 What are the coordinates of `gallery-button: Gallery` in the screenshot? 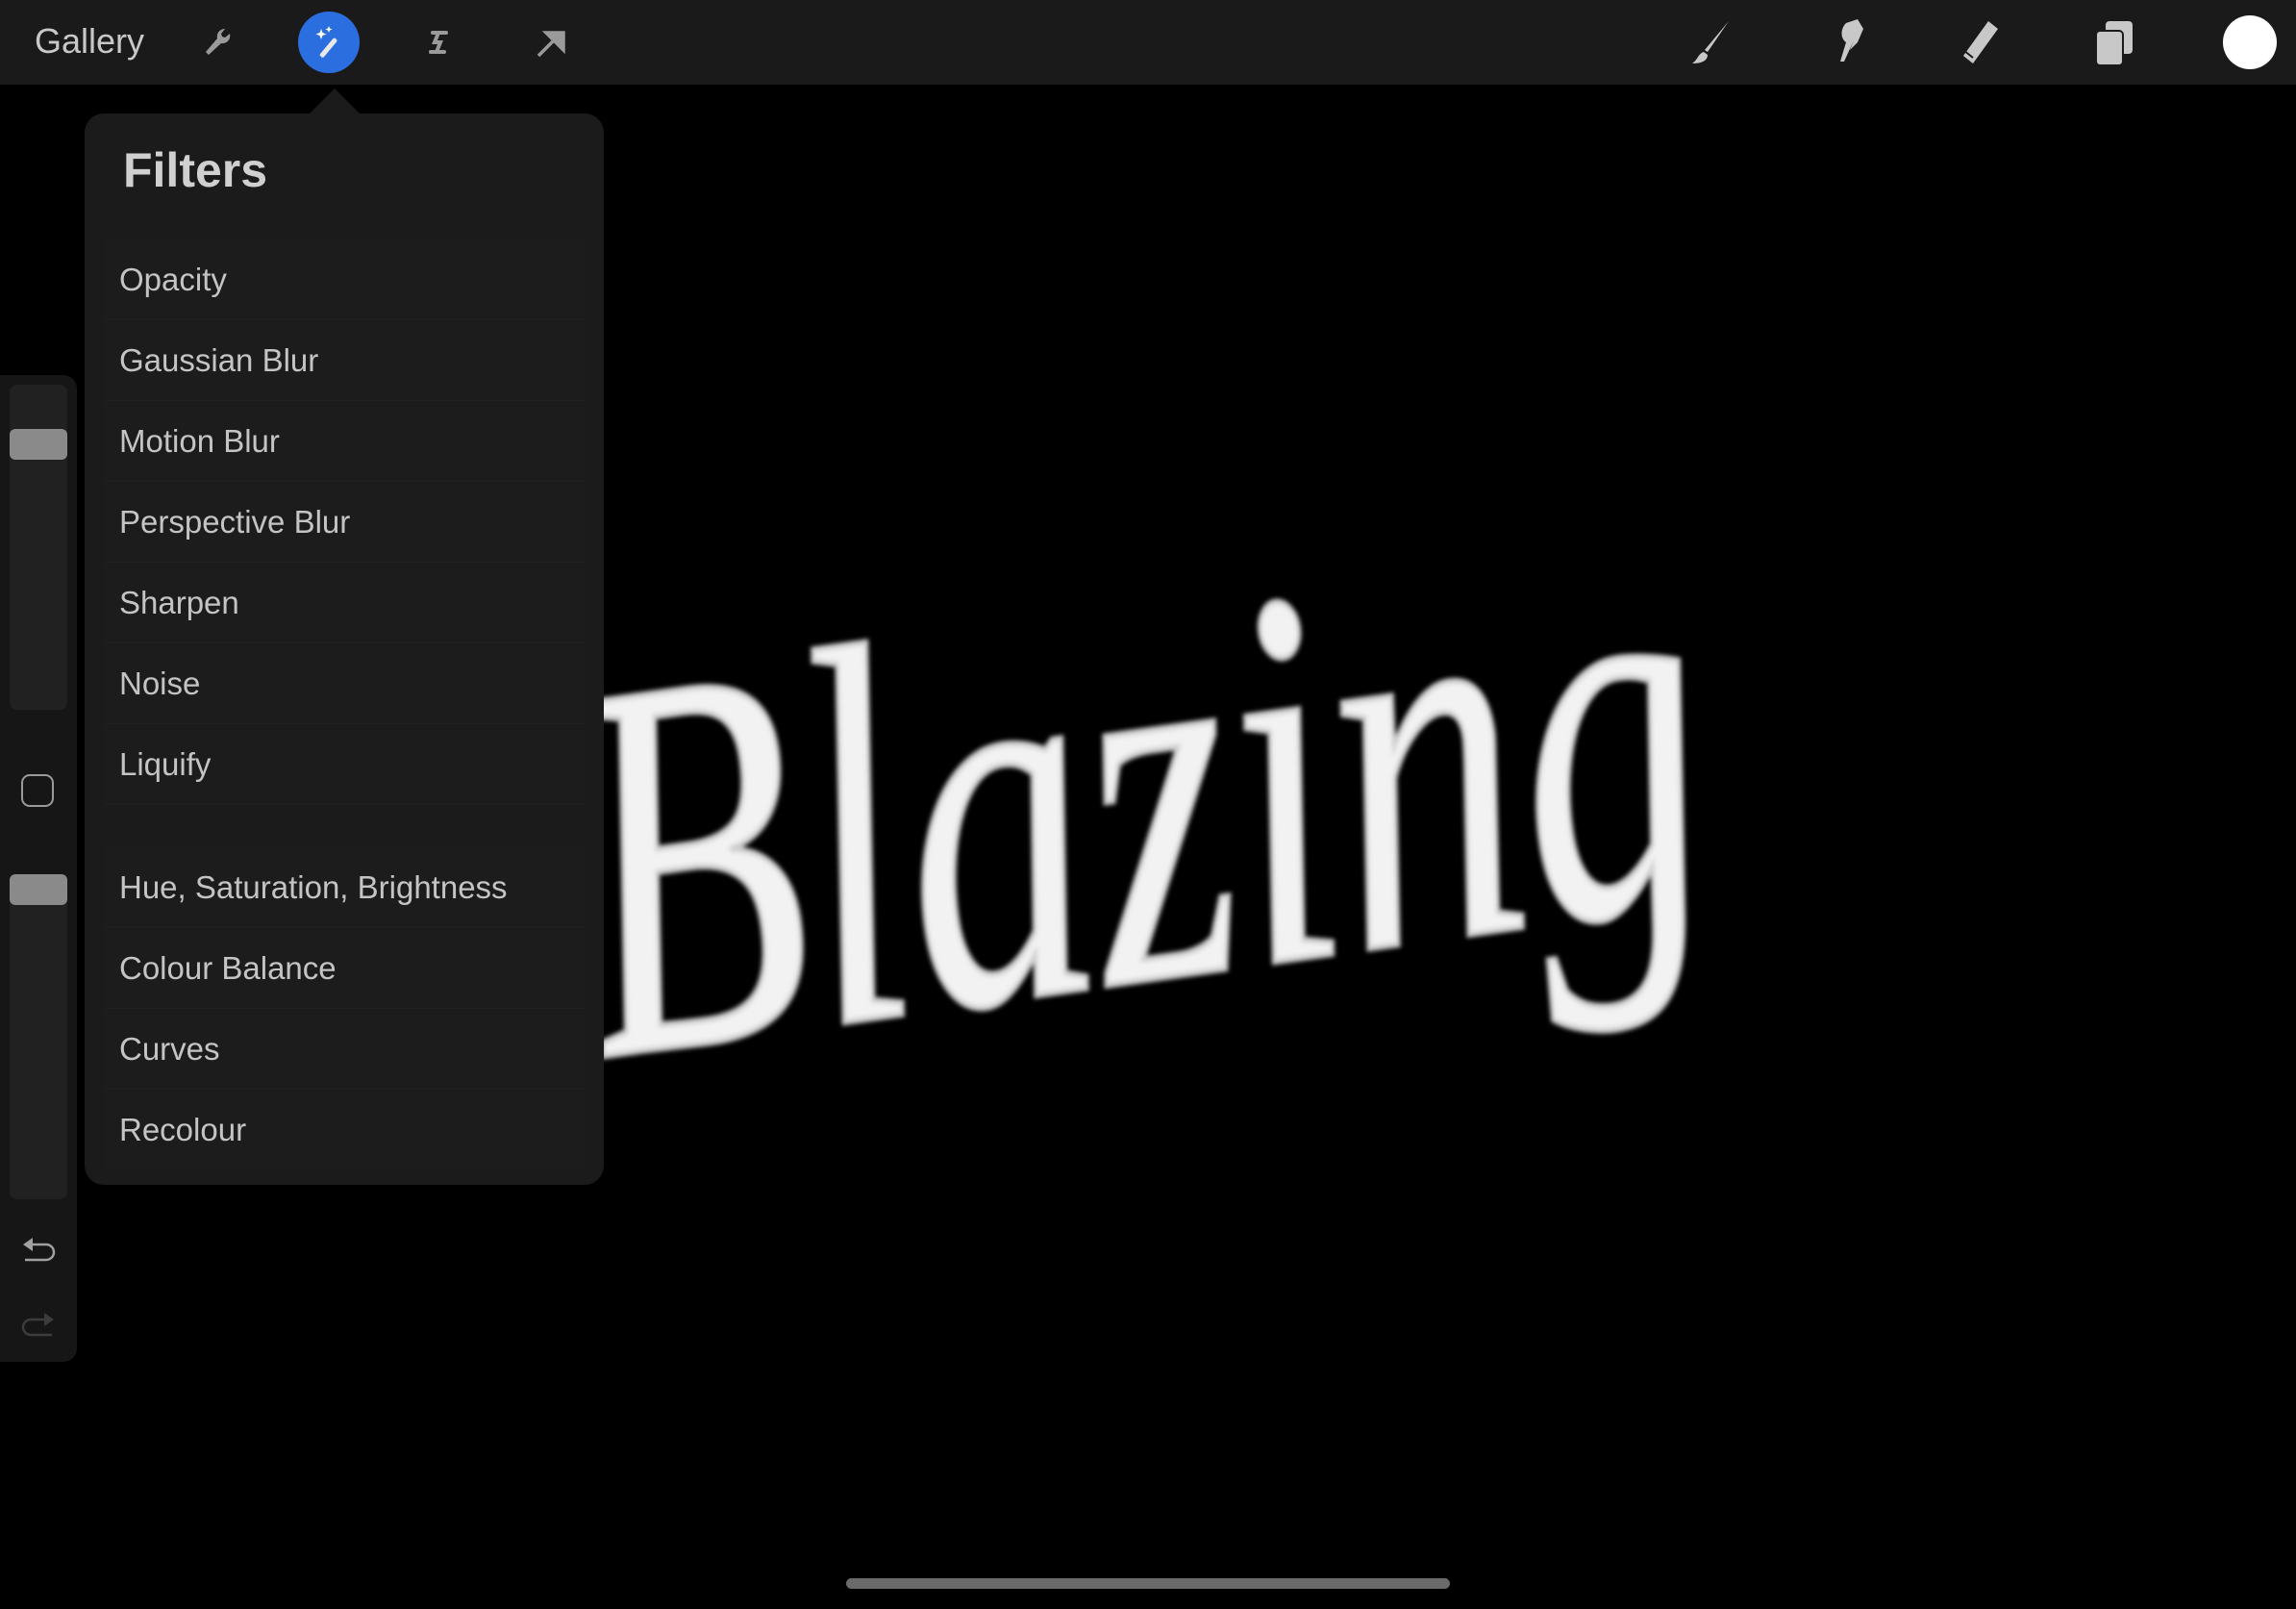 It's located at (89, 41).